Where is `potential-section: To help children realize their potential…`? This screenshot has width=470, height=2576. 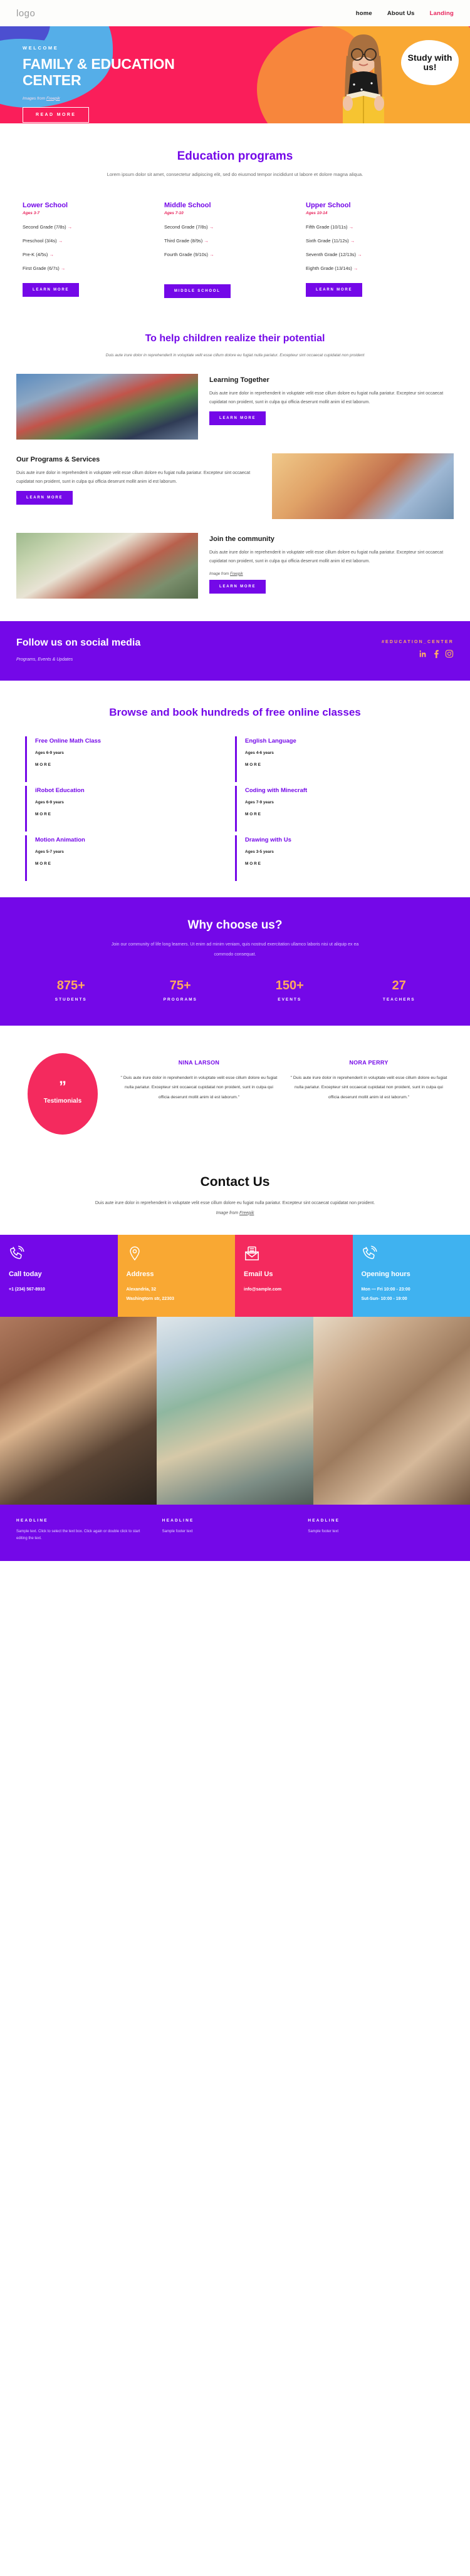 potential-section: To help children realize their potential… is located at coordinates (235, 455).